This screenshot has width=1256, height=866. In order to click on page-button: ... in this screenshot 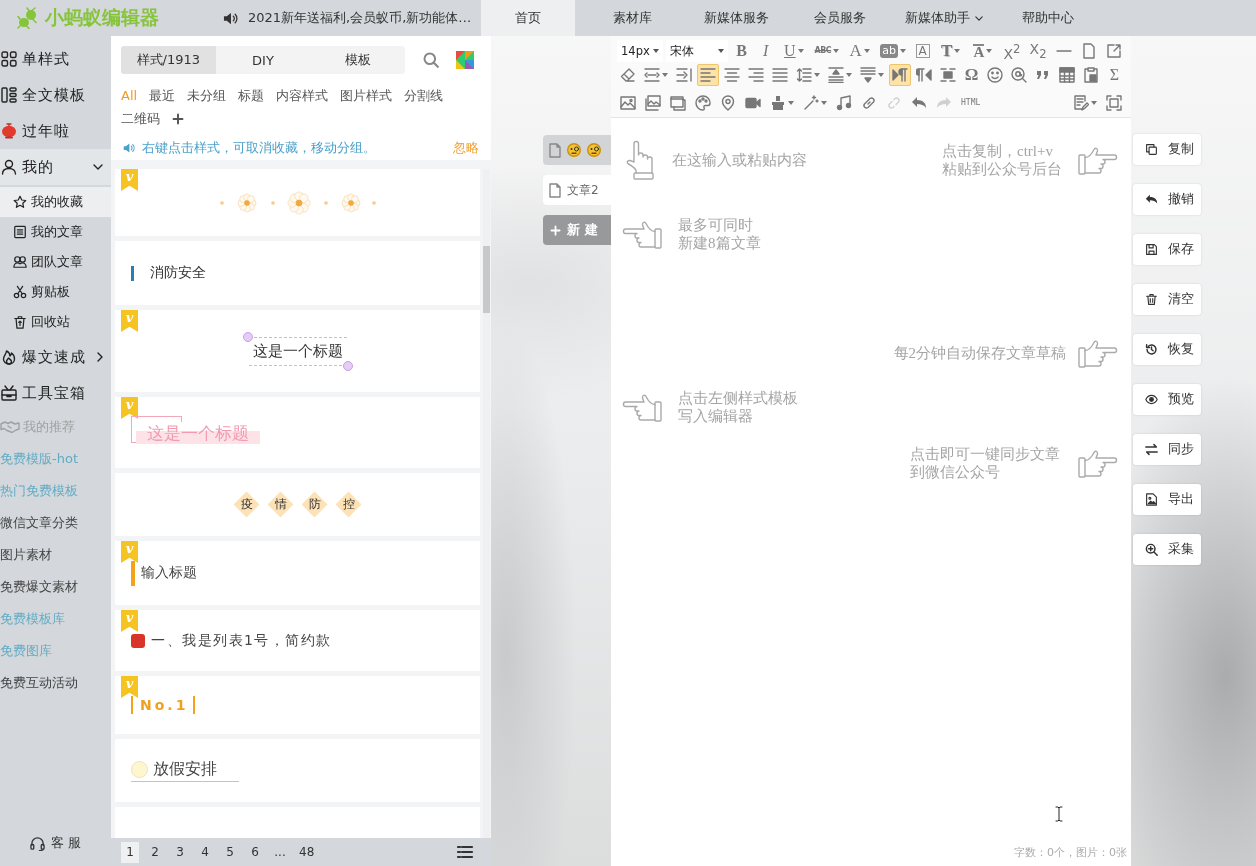, I will do `click(280, 852)`.